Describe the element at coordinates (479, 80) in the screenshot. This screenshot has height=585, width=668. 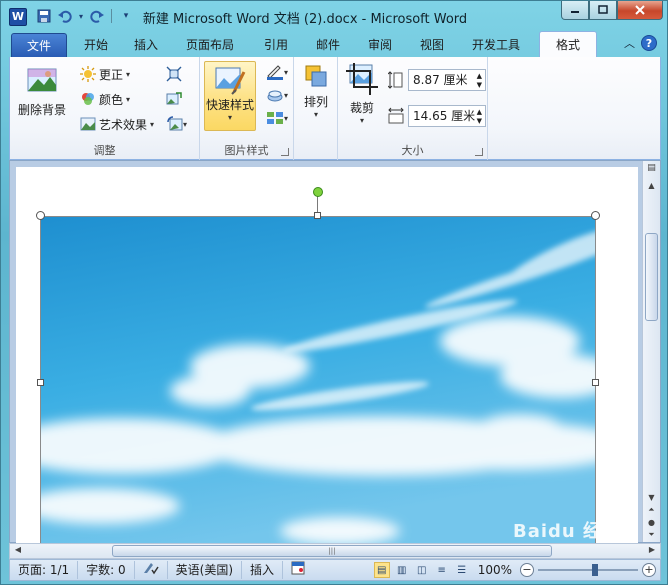
I see `height-spinner-icon: ▲ ▼` at that location.